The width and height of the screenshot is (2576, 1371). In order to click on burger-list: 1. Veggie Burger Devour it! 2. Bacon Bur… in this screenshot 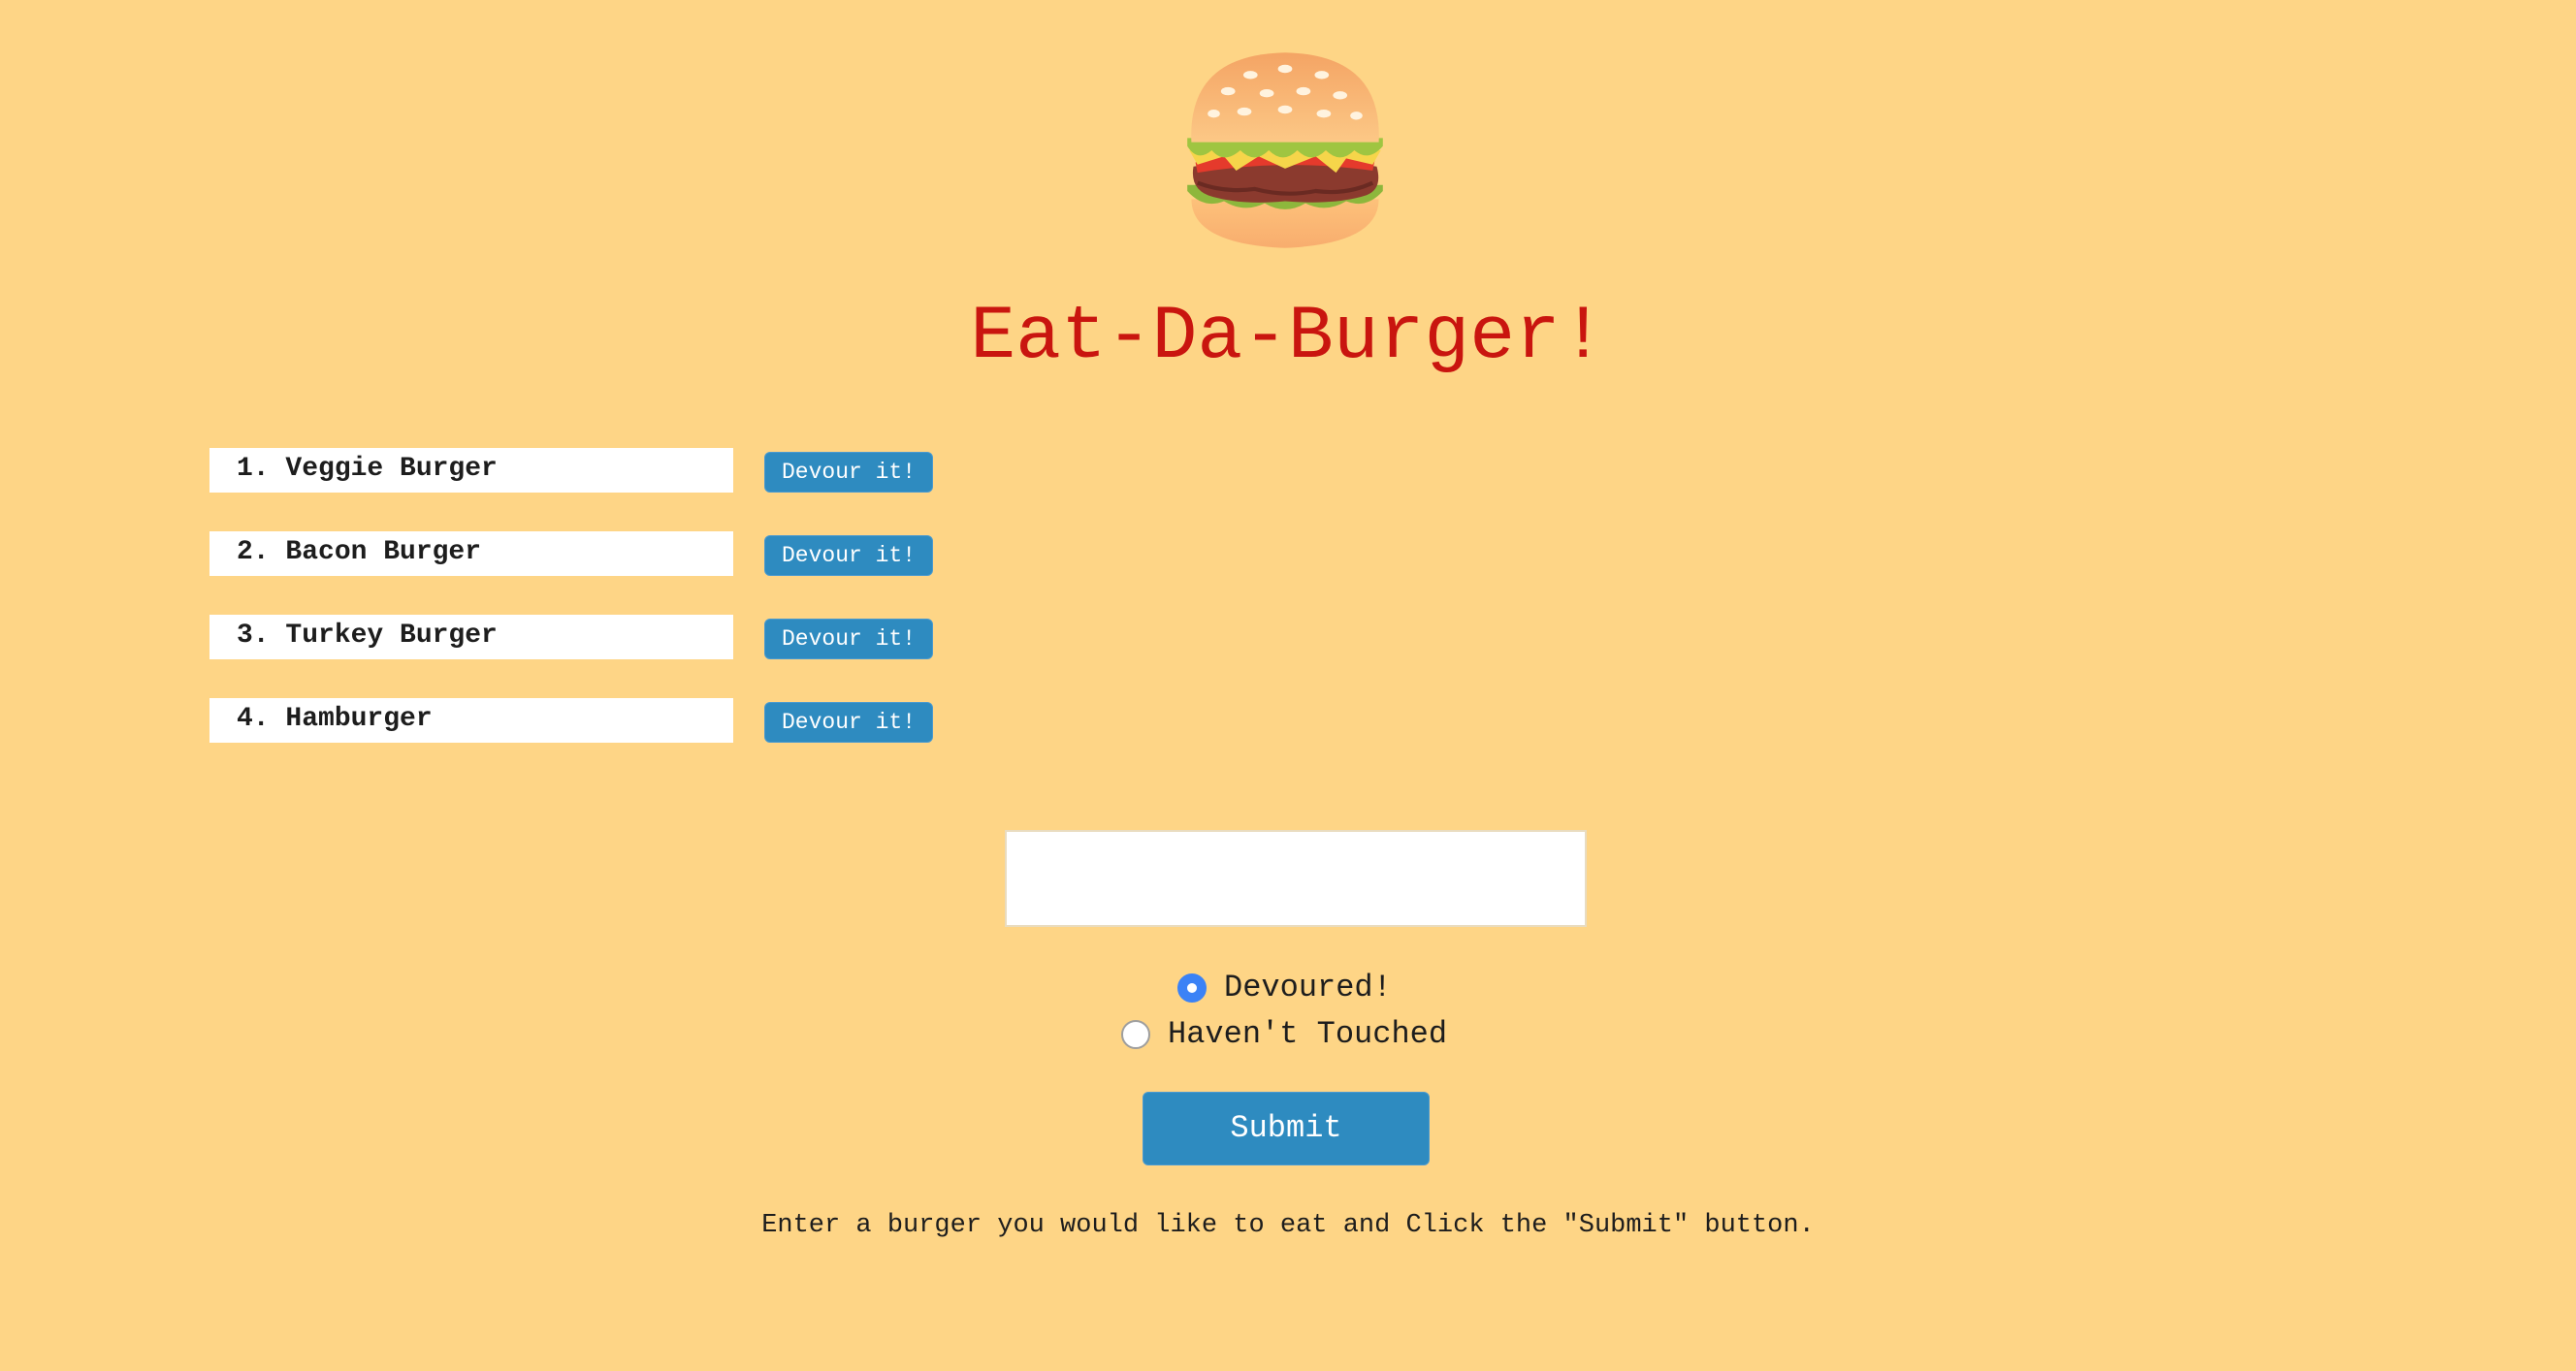, I will do `click(597, 614)`.